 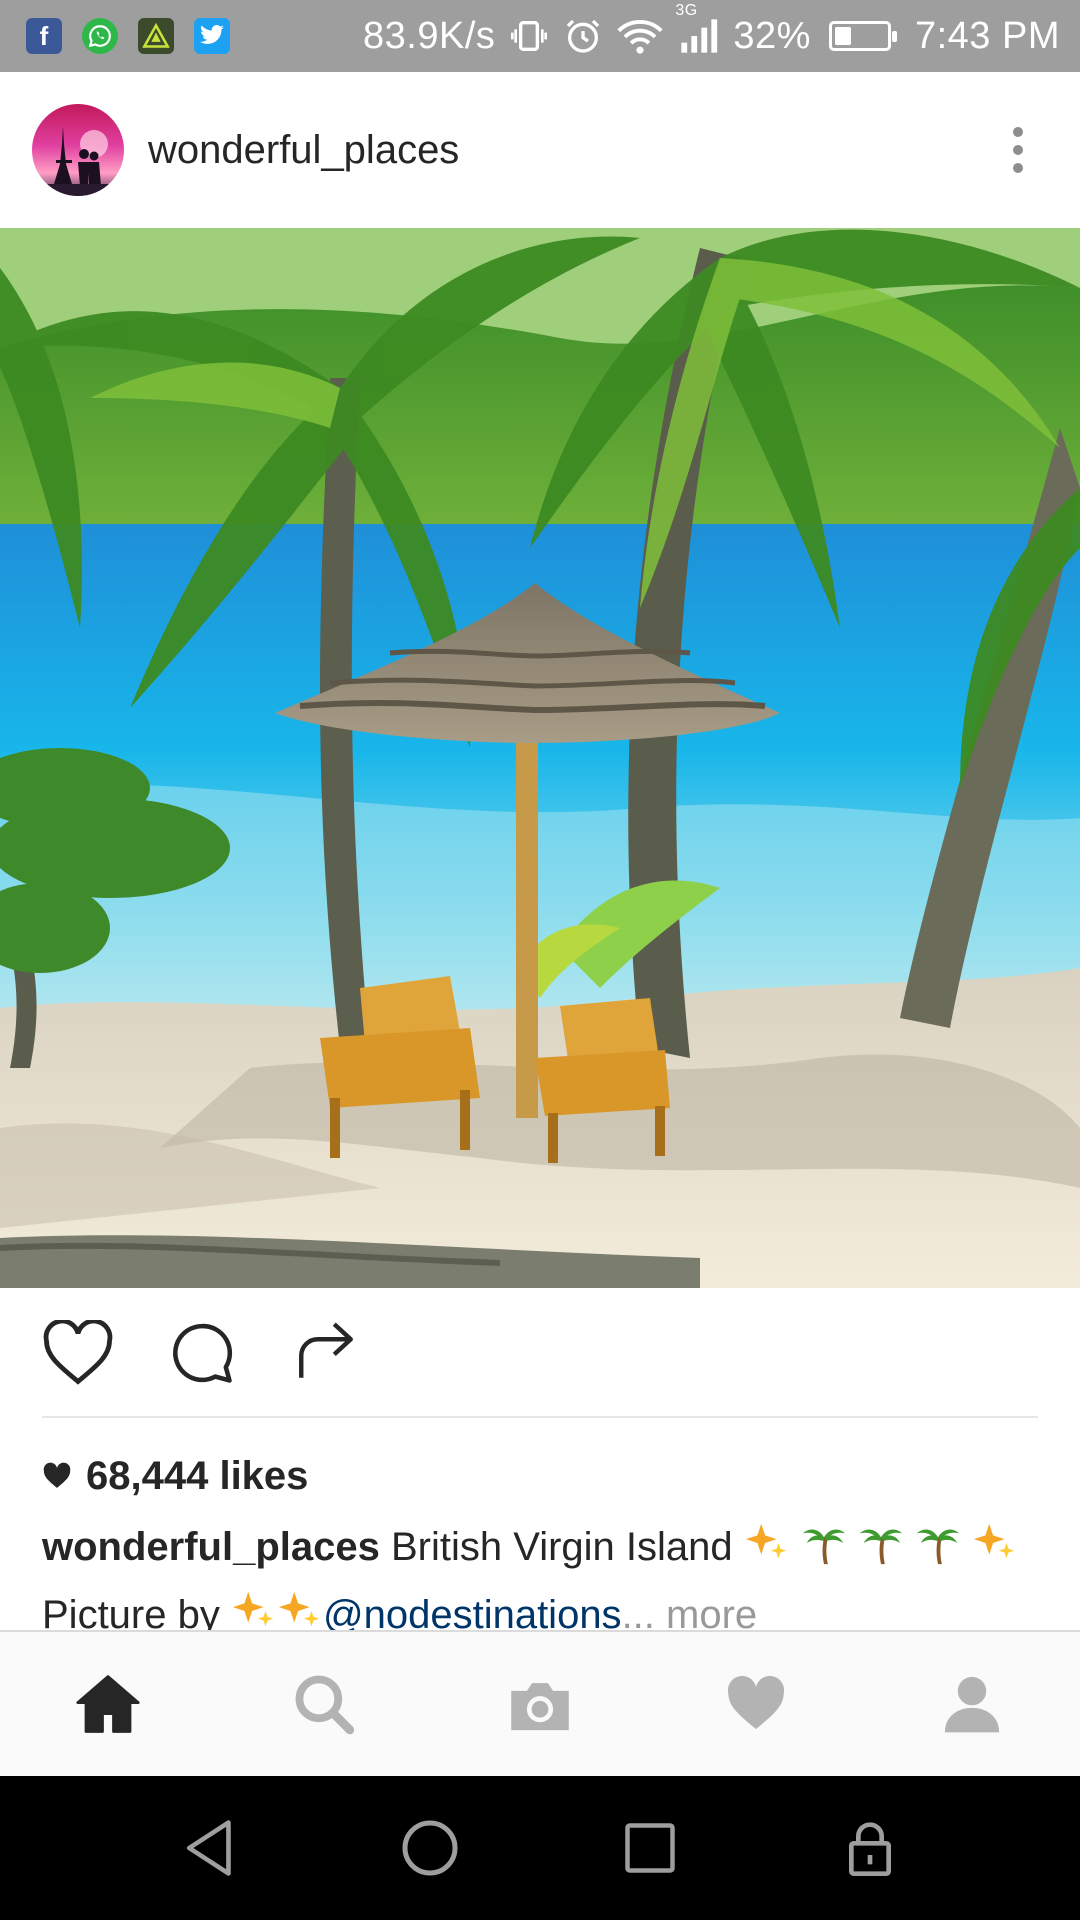 I want to click on more-options-button, so click(x=1018, y=150).